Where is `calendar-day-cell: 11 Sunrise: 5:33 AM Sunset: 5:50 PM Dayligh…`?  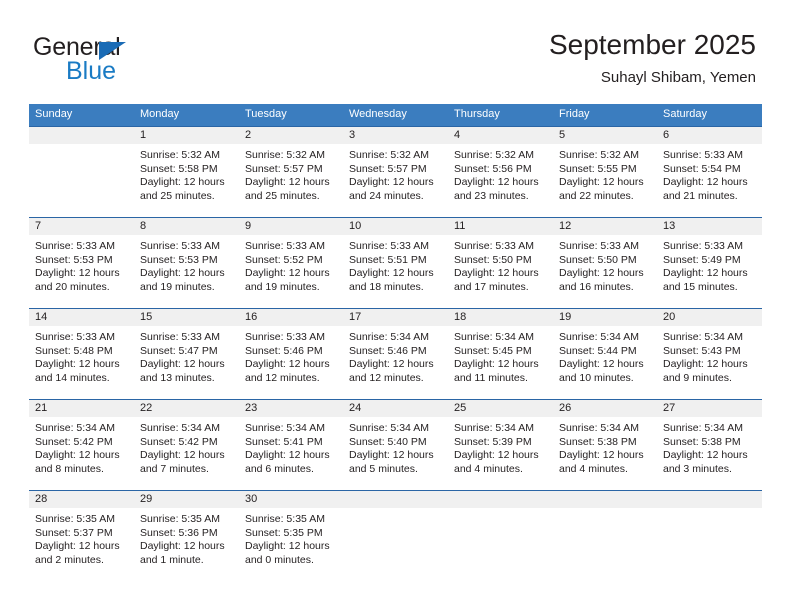 calendar-day-cell: 11 Sunrise: 5:33 AM Sunset: 5:50 PM Dayligh… is located at coordinates (500, 263).